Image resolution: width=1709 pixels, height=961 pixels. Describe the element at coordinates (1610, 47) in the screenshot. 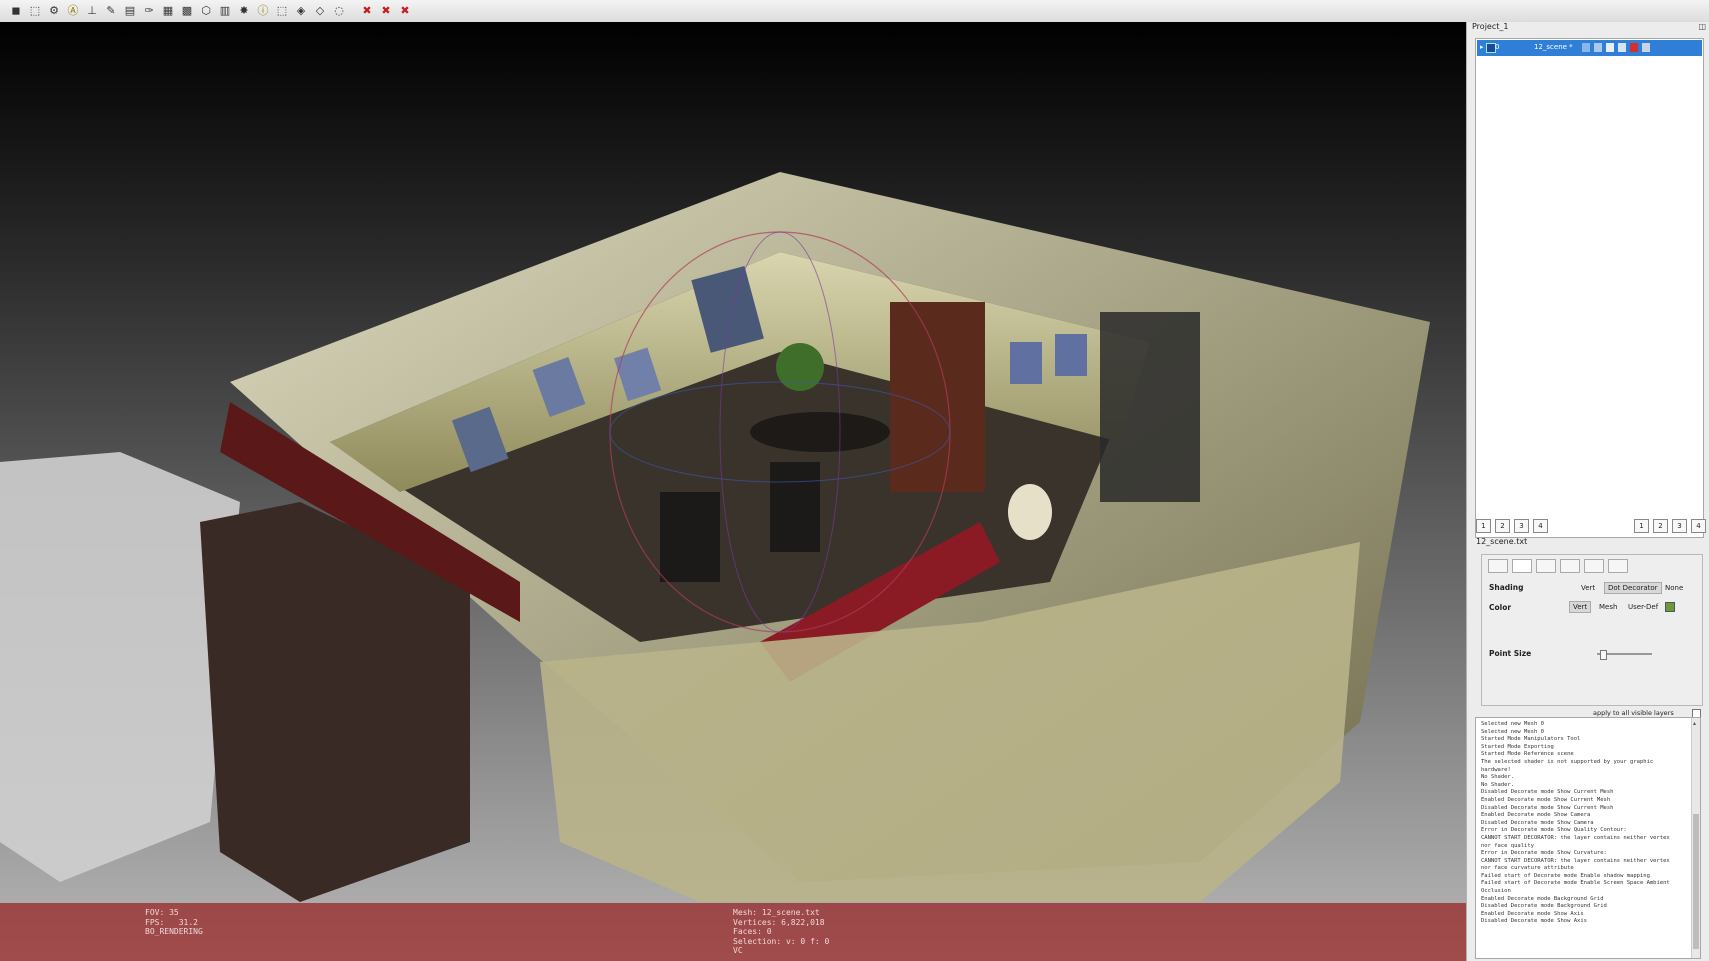

I see `layer-doc-icon` at that location.